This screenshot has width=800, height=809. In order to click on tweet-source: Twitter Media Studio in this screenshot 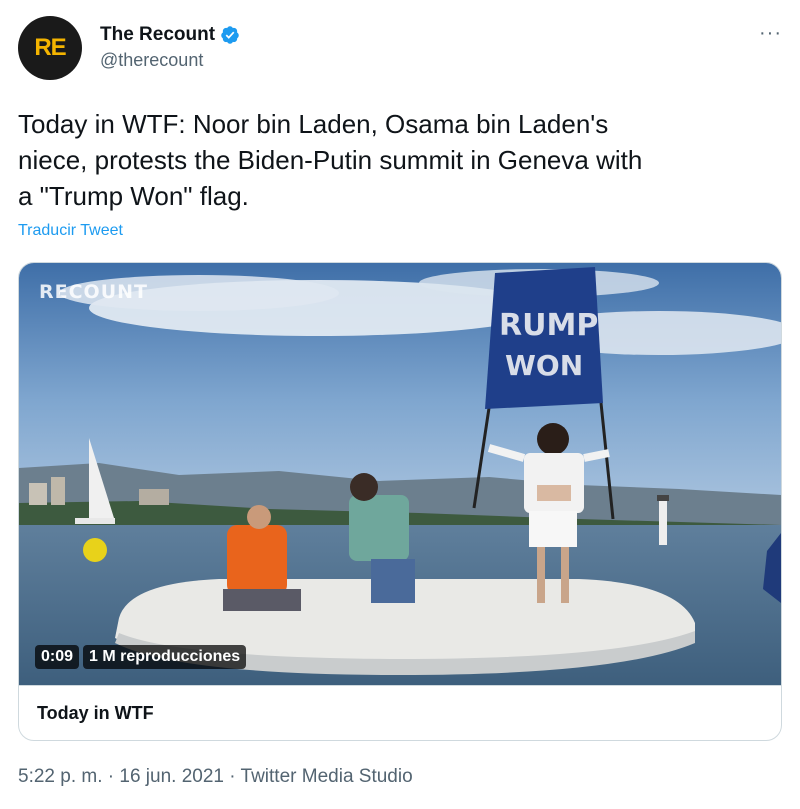, I will do `click(327, 776)`.